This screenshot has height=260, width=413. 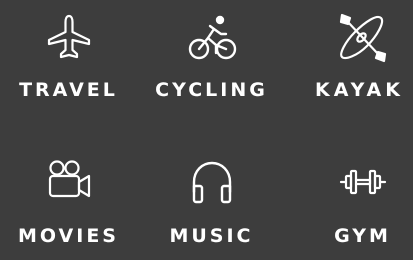 I want to click on tile-label: MUSIC, so click(x=211, y=236).